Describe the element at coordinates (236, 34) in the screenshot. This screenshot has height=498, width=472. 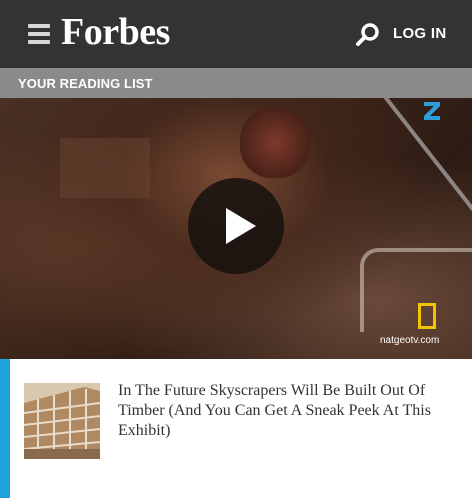
I see `site-header: Forbes LOG IN` at that location.